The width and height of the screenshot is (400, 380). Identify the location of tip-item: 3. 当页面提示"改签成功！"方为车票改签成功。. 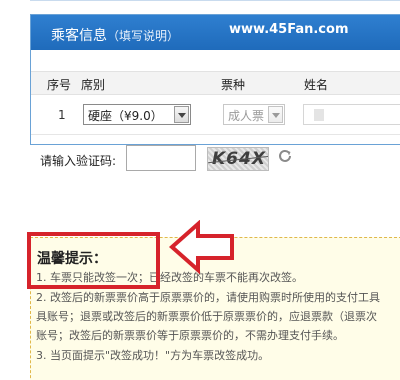
(153, 355).